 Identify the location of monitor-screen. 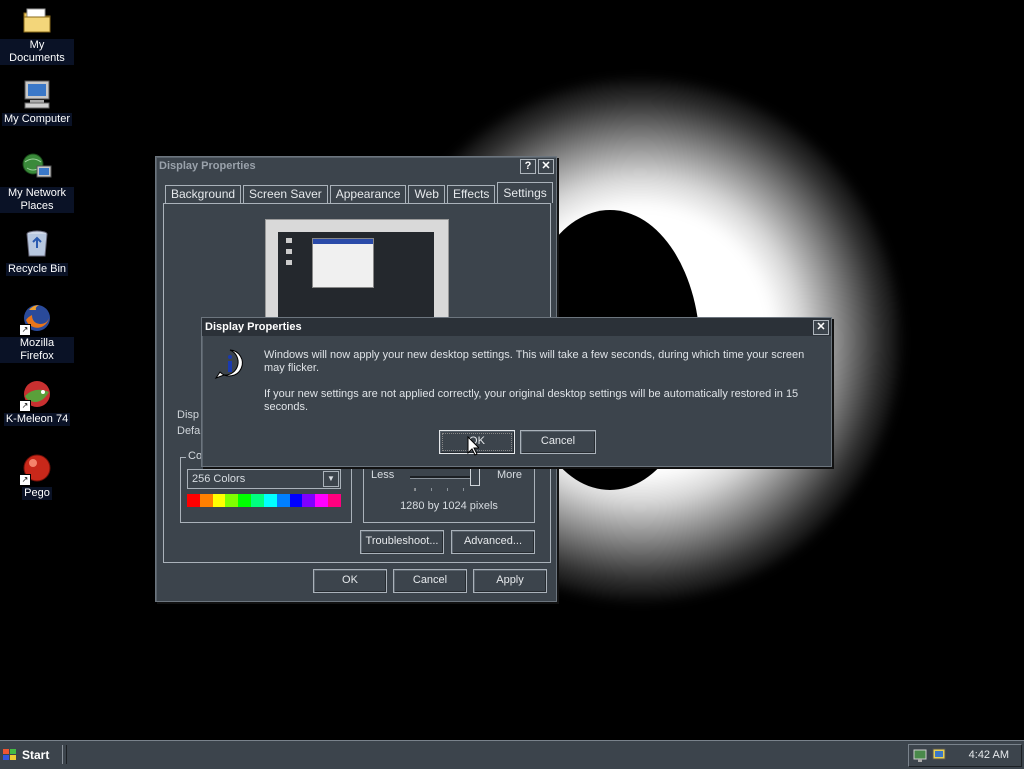
(356, 276).